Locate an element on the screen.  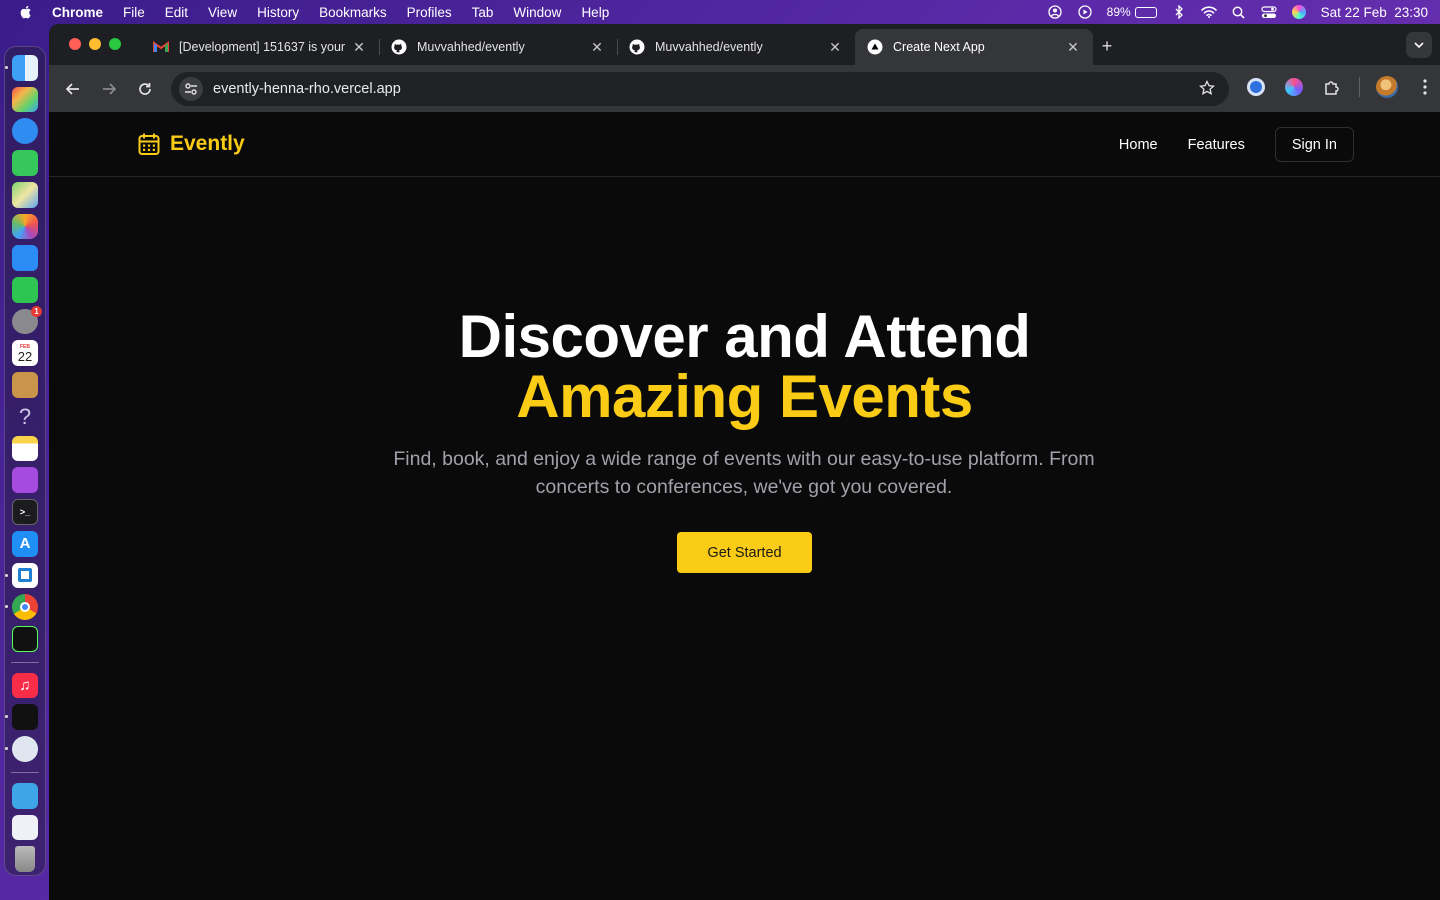
minimize-window-button is located at coordinates (95, 44).